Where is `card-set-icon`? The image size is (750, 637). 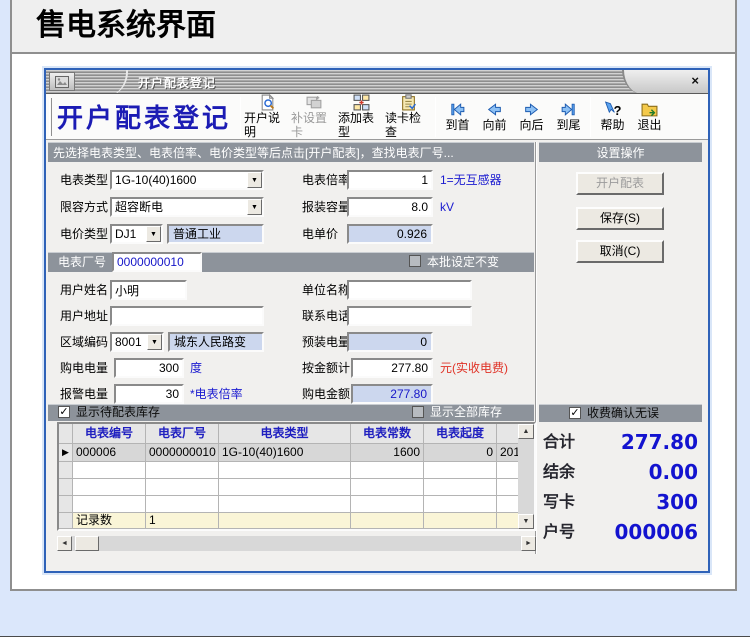
card-set-icon is located at coordinates (314, 102).